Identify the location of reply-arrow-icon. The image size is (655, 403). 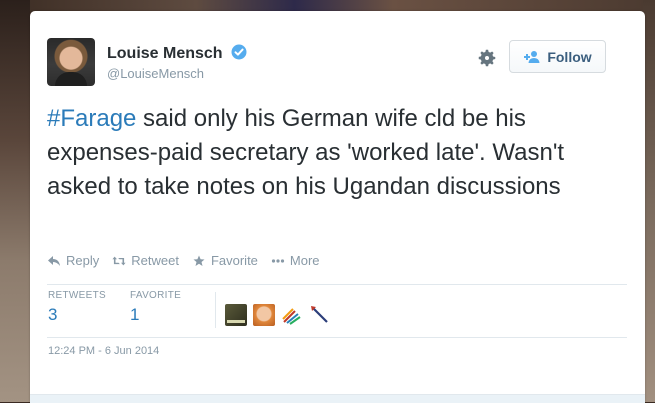
(54, 260).